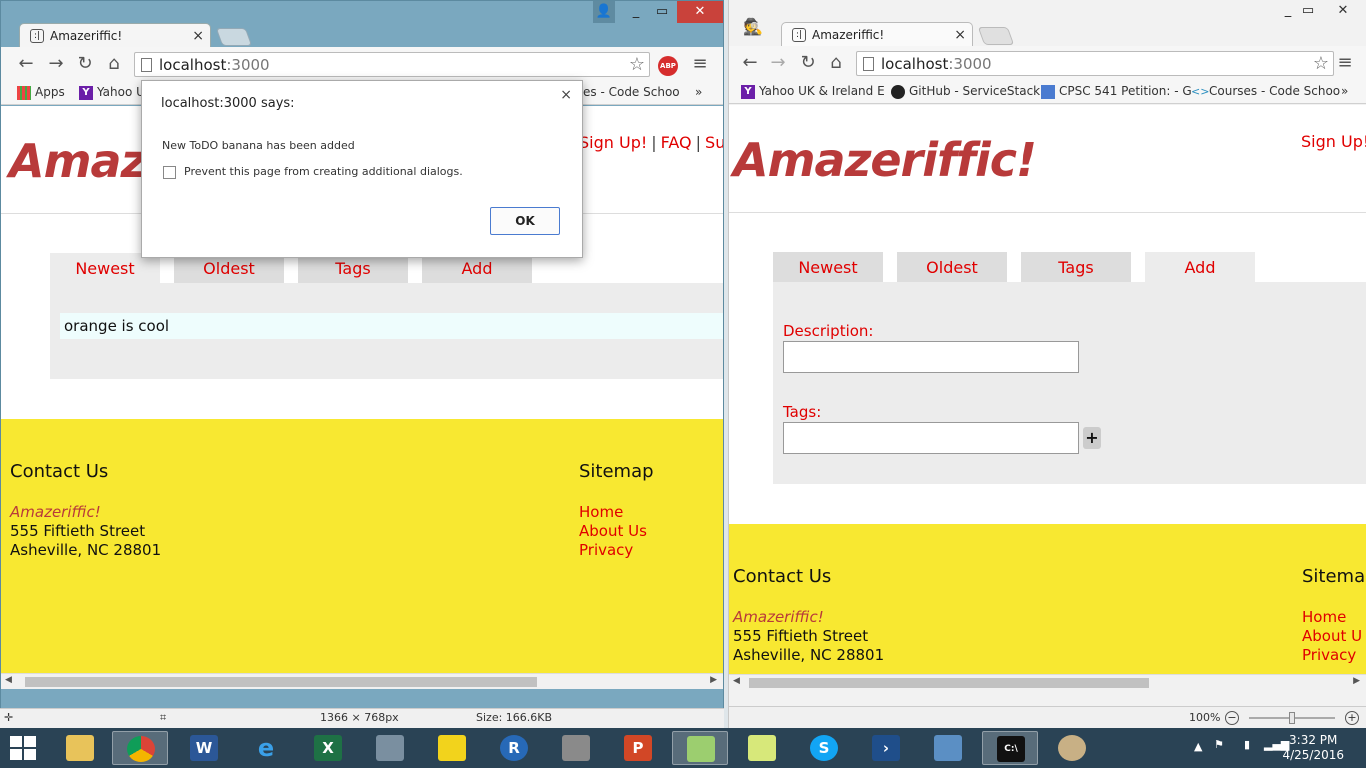 The image size is (1366, 768). I want to click on powerpoint-icon: P, so click(638, 748).